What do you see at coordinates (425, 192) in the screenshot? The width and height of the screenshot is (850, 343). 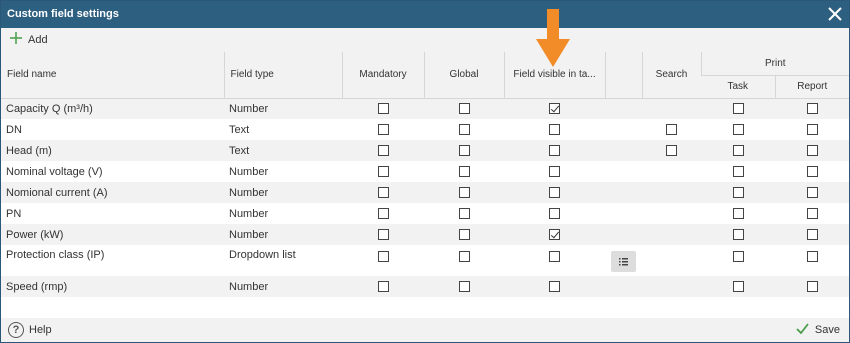 I see `table-row: Nomional current (A) Number` at bounding box center [425, 192].